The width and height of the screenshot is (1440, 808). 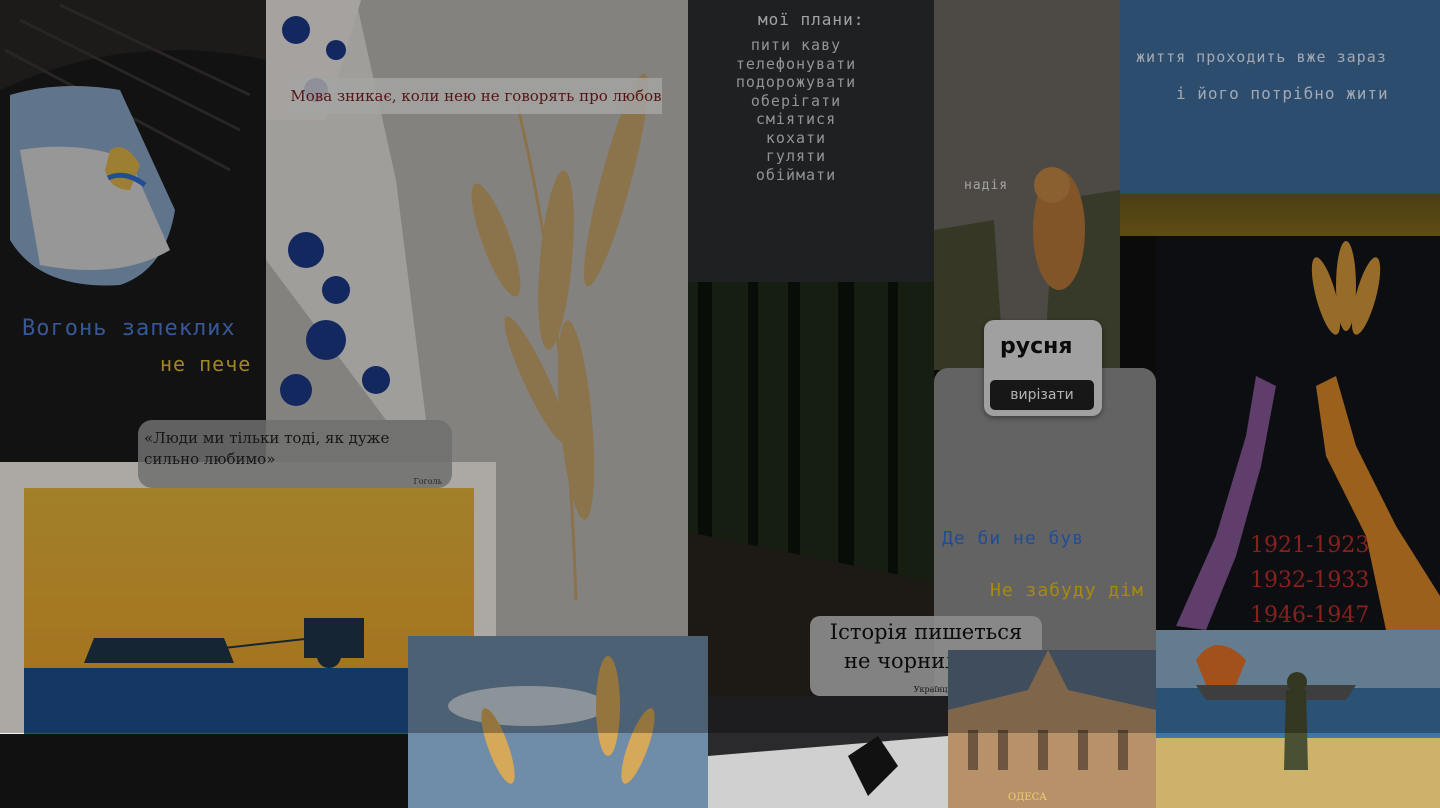 What do you see at coordinates (1013, 538) in the screenshot?
I see `home-line1: Де би не був` at bounding box center [1013, 538].